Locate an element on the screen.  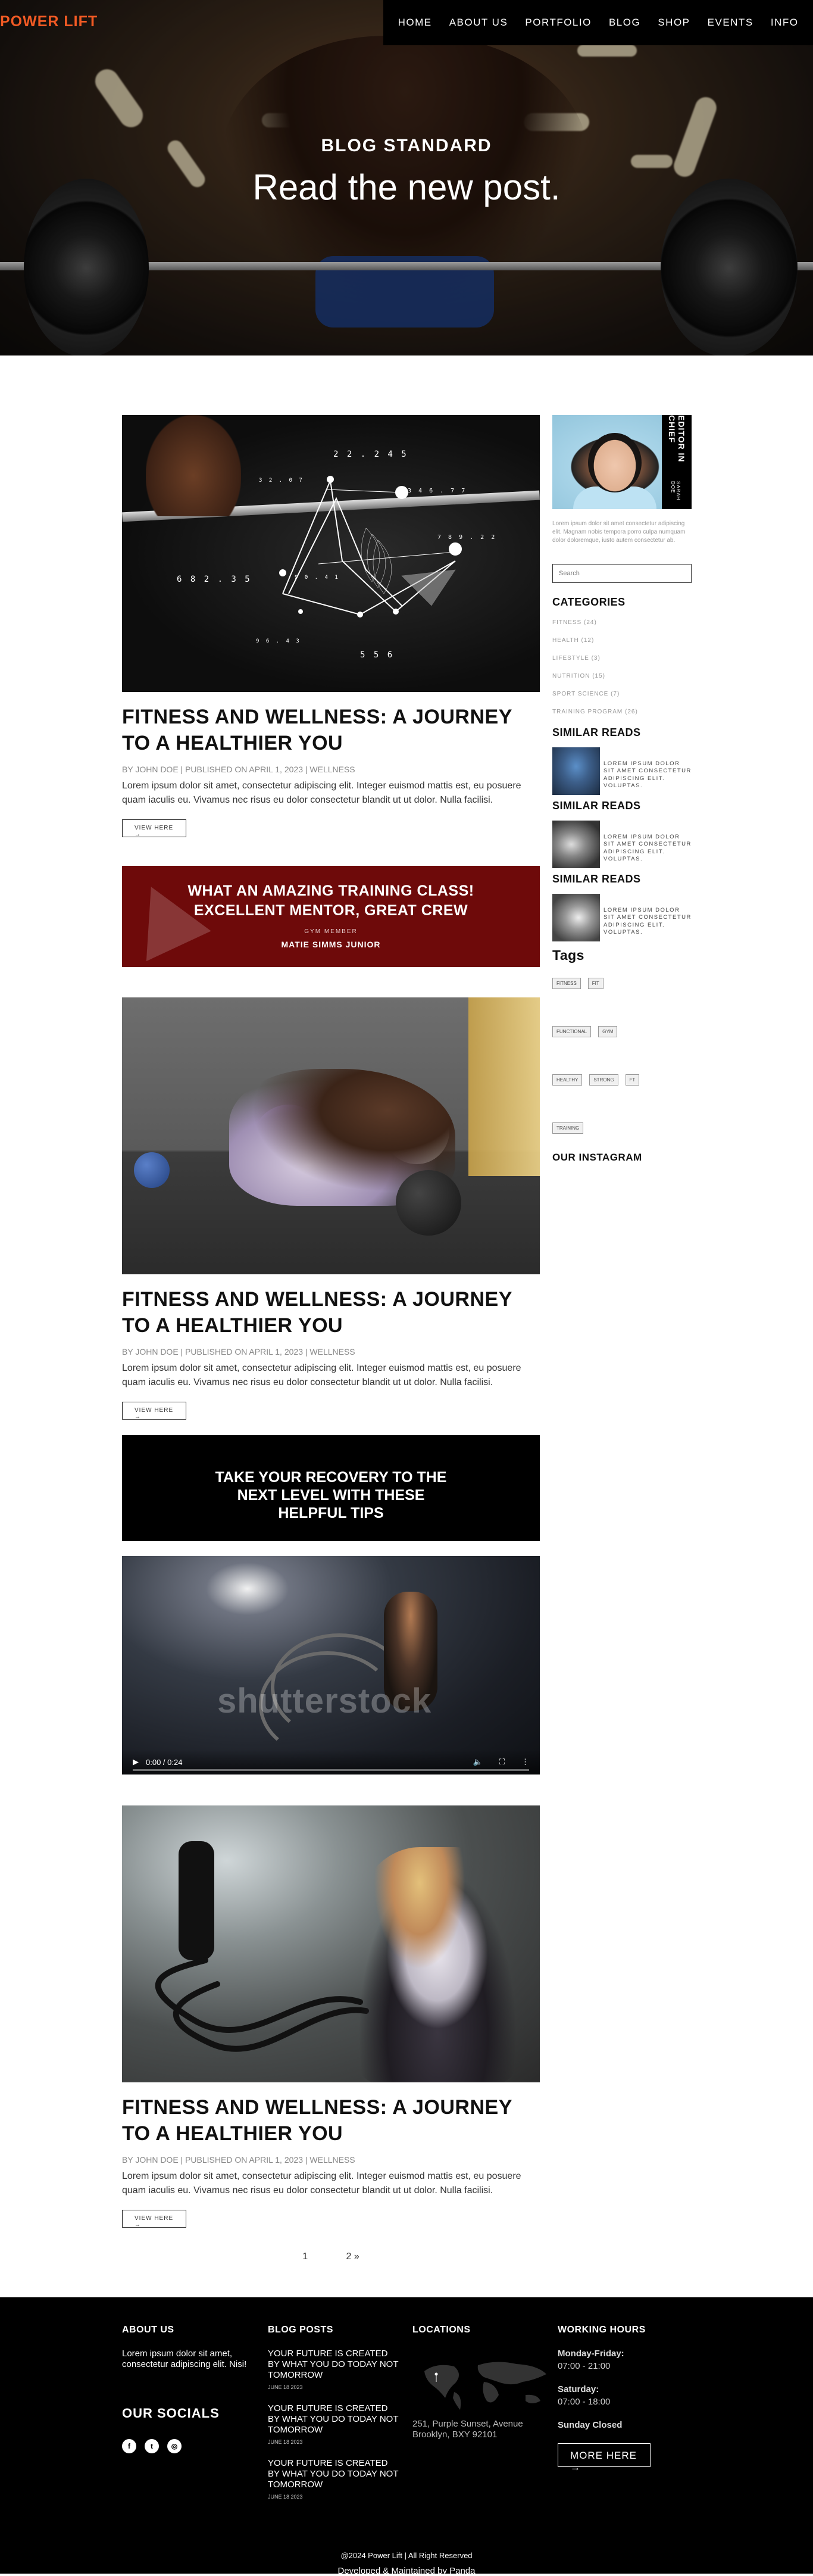
world-map-icon is located at coordinates (483, 2383).